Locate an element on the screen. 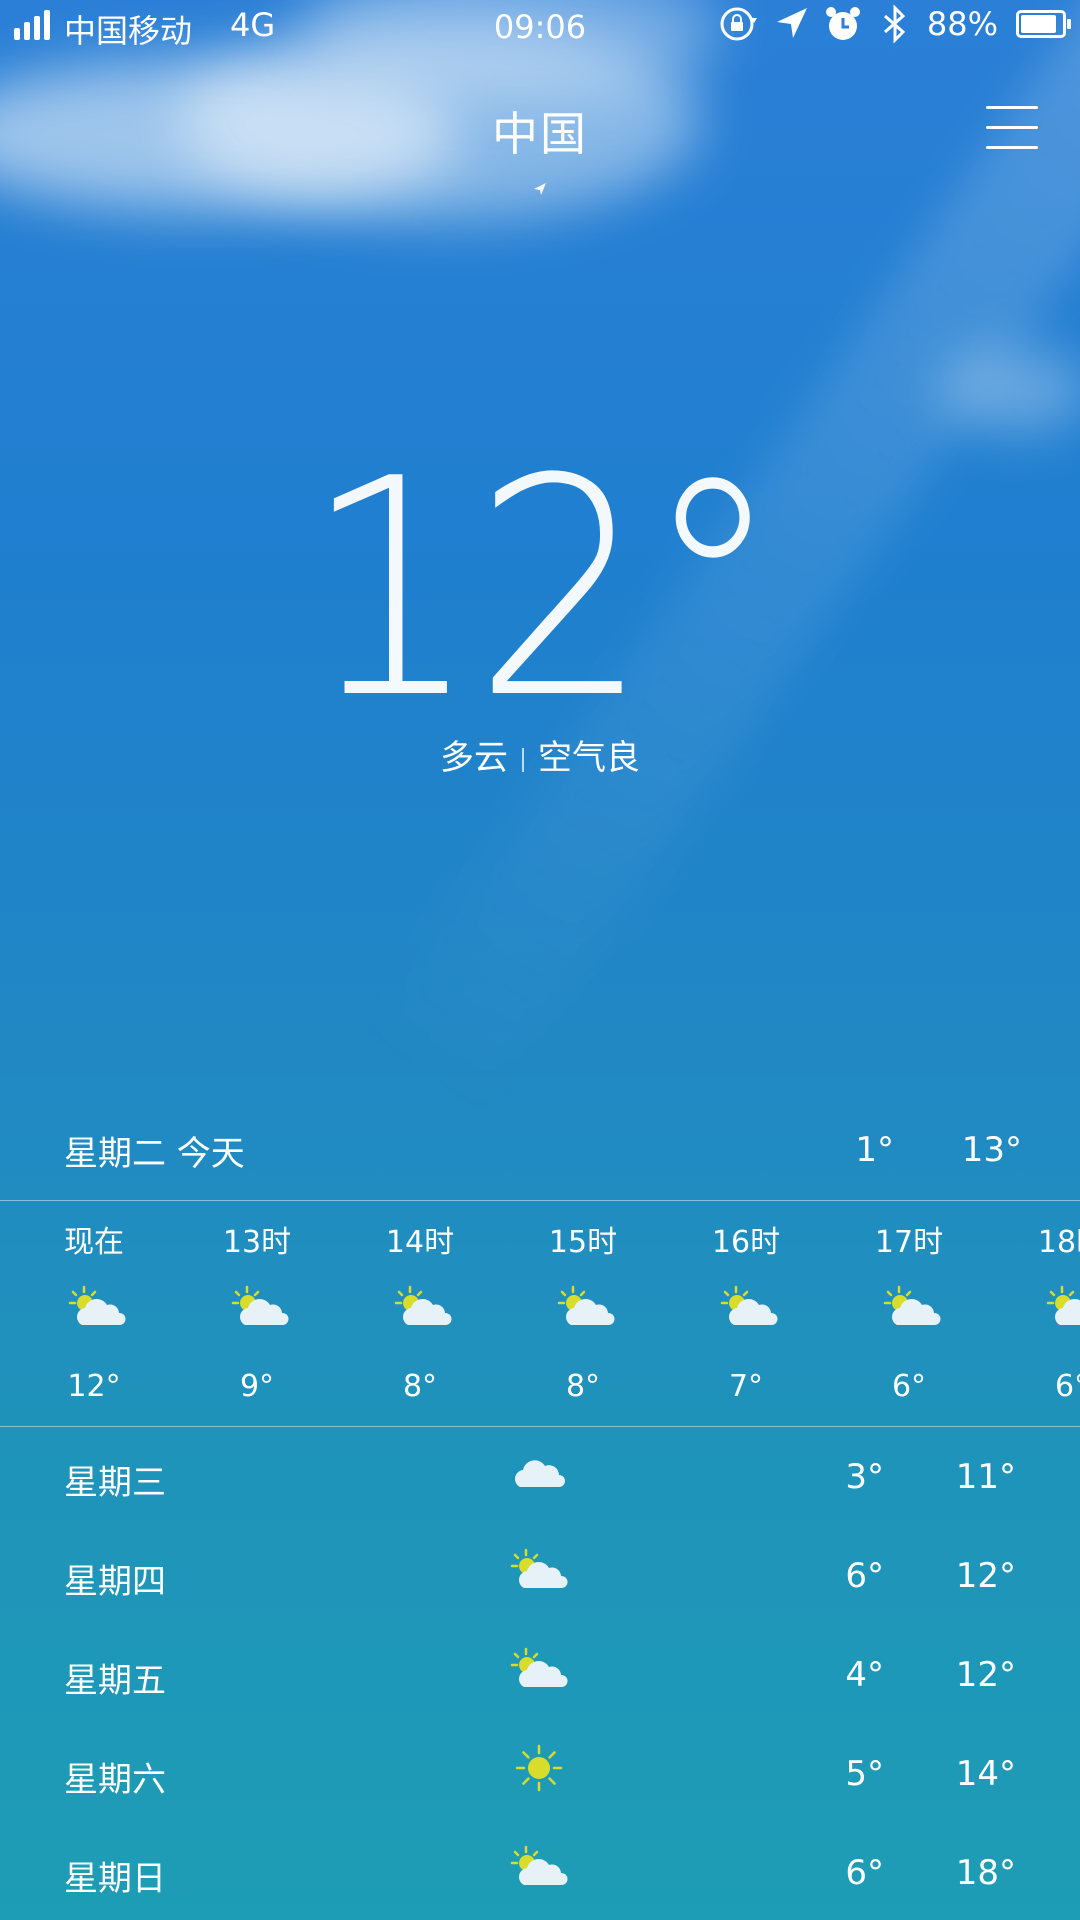 This screenshot has height=1920, width=1080. day-low: 4° is located at coordinates (864, 1675).